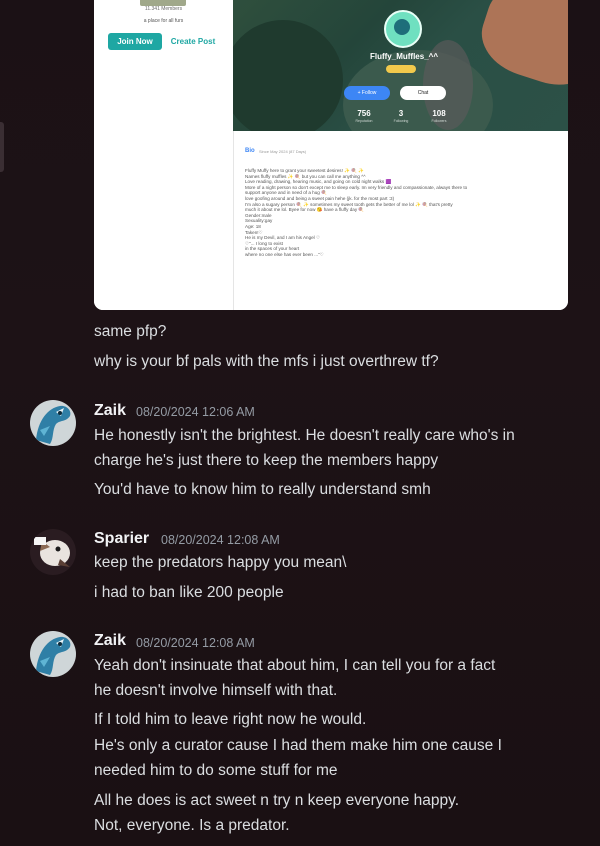 The width and height of the screenshot is (600, 846). Describe the element at coordinates (189, 592) in the screenshot. I see `message-text: i had to ban like 200 people` at that location.